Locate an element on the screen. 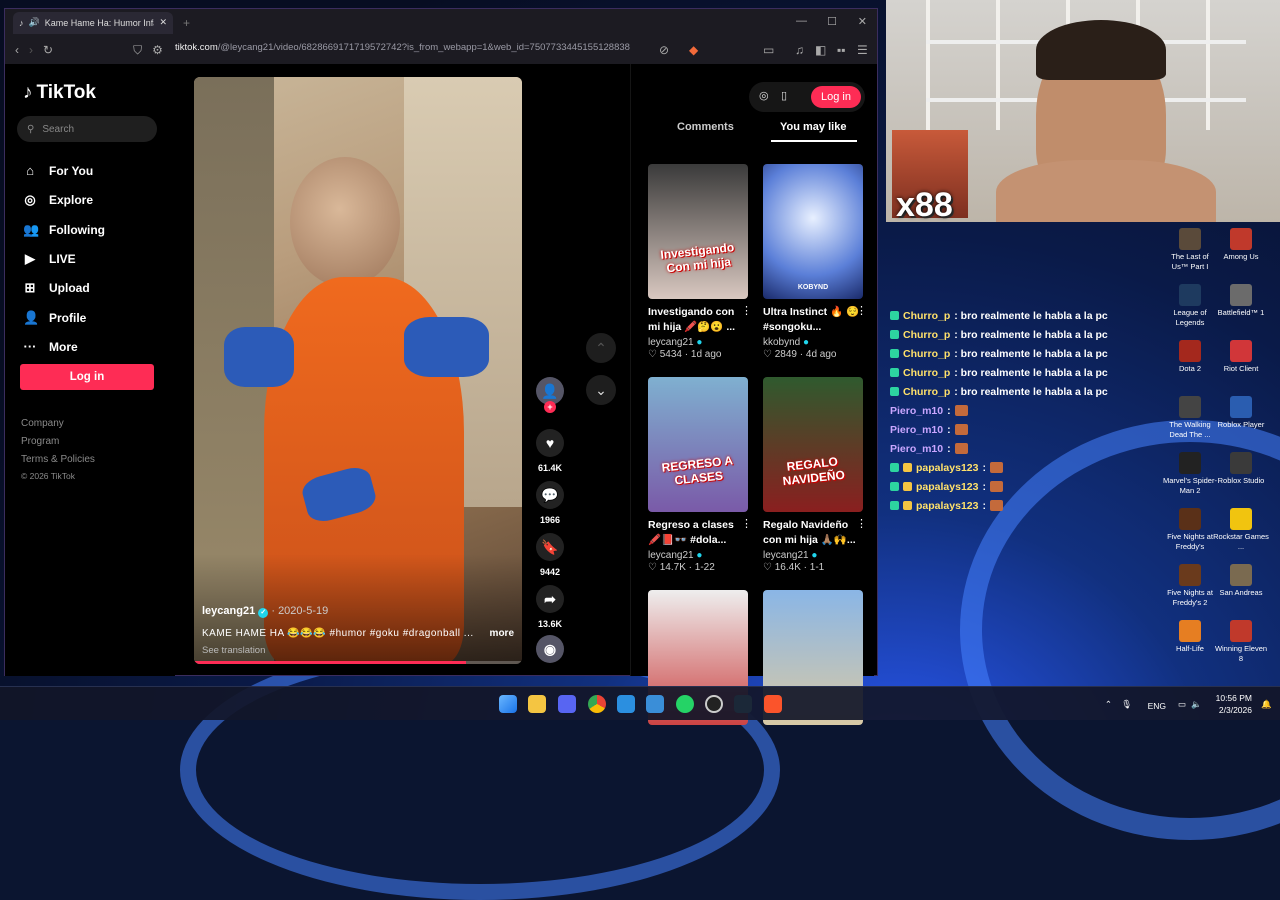  menu-icon: ☰ is located at coordinates (862, 50).